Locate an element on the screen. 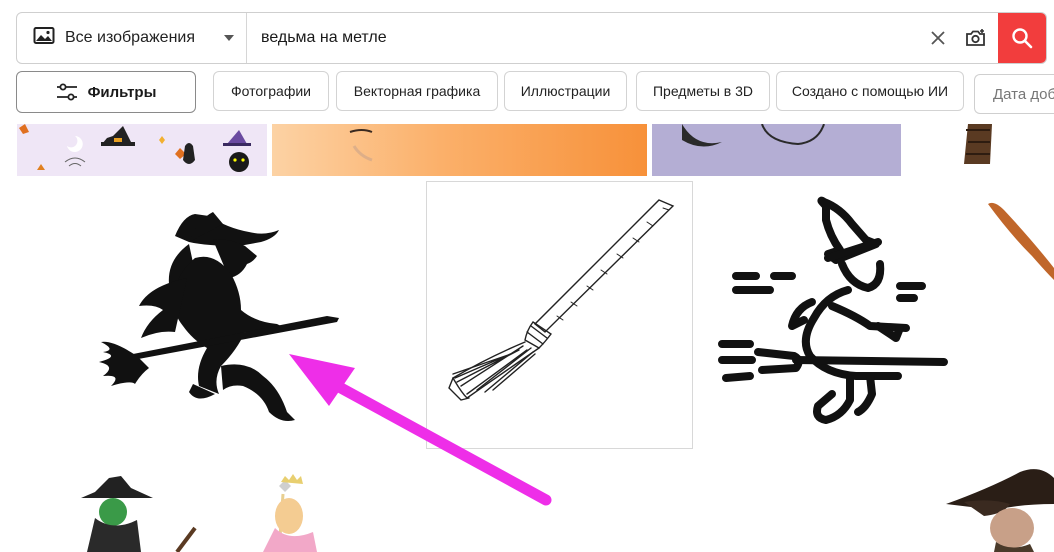  search-input is located at coordinates (584, 38).